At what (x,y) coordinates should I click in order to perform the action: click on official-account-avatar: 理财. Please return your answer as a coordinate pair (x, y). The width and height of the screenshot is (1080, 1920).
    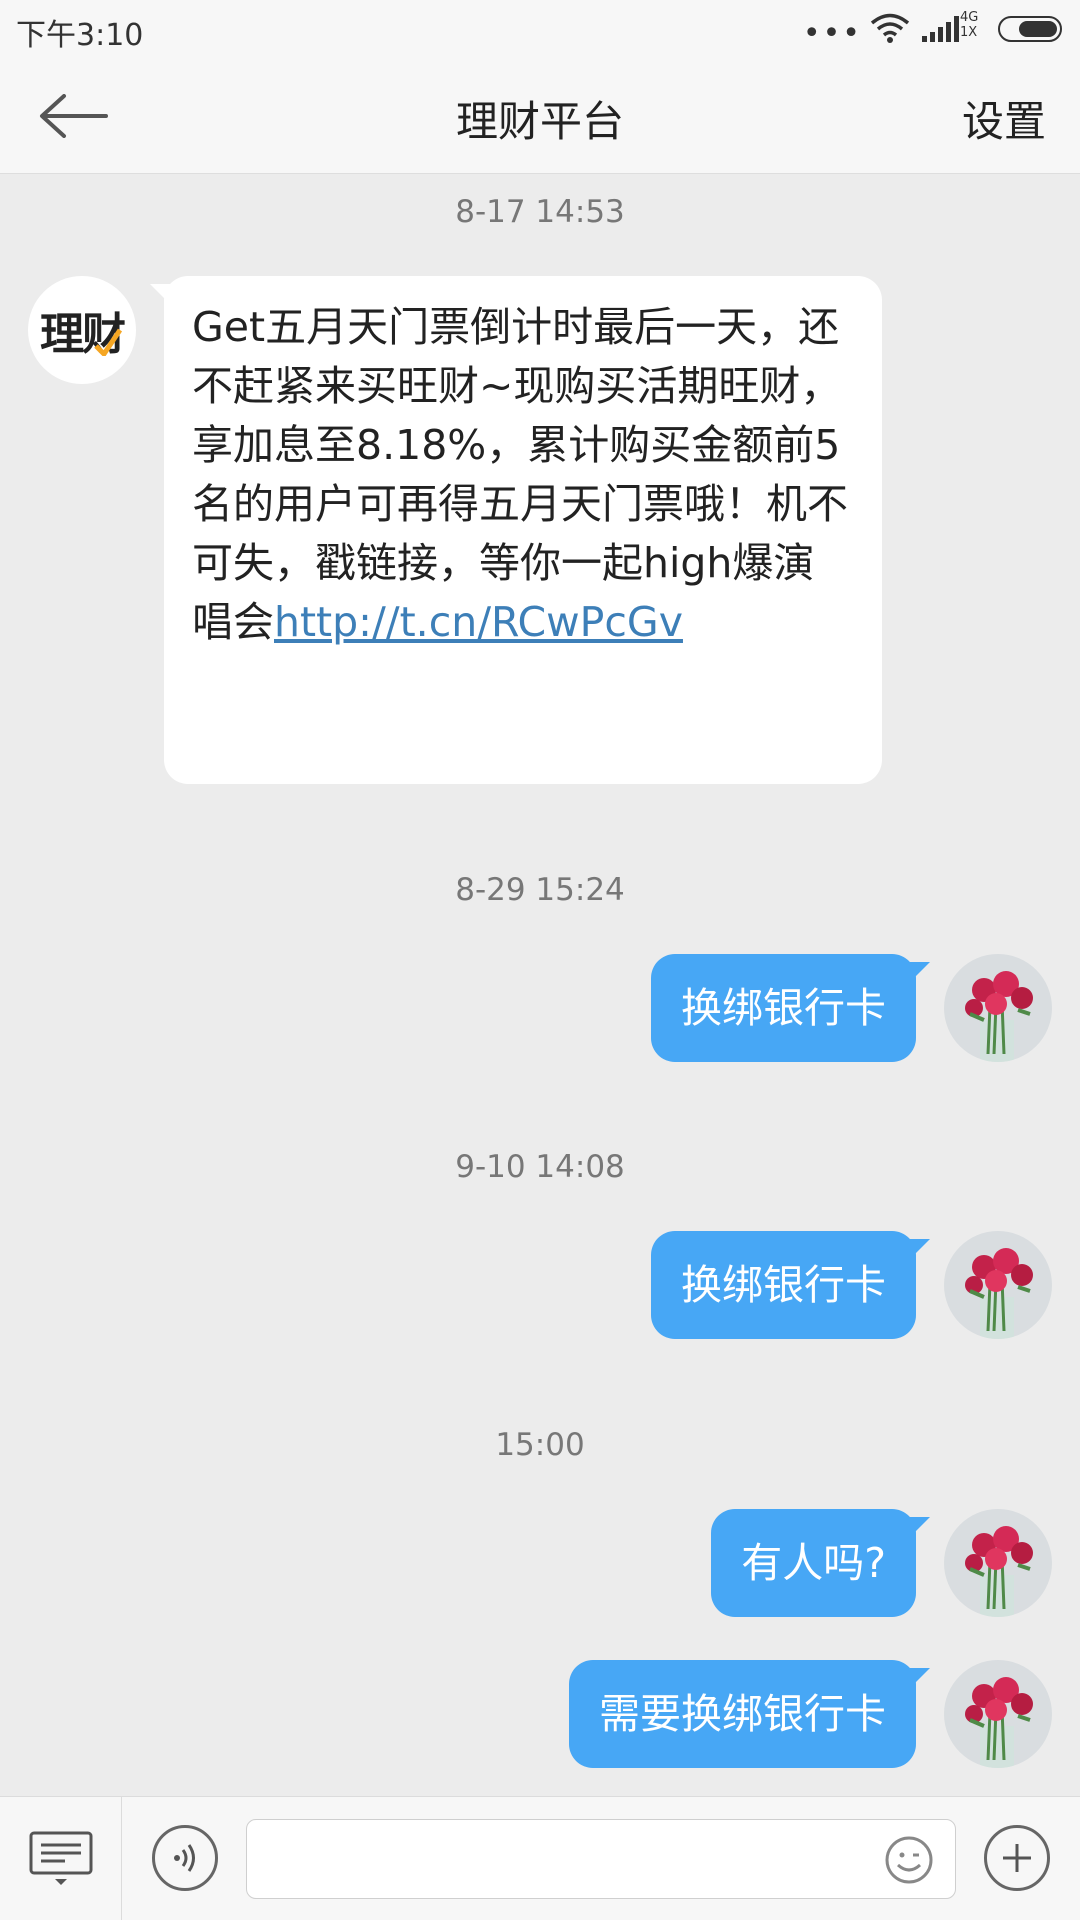
    Looking at the image, I should click on (82, 330).